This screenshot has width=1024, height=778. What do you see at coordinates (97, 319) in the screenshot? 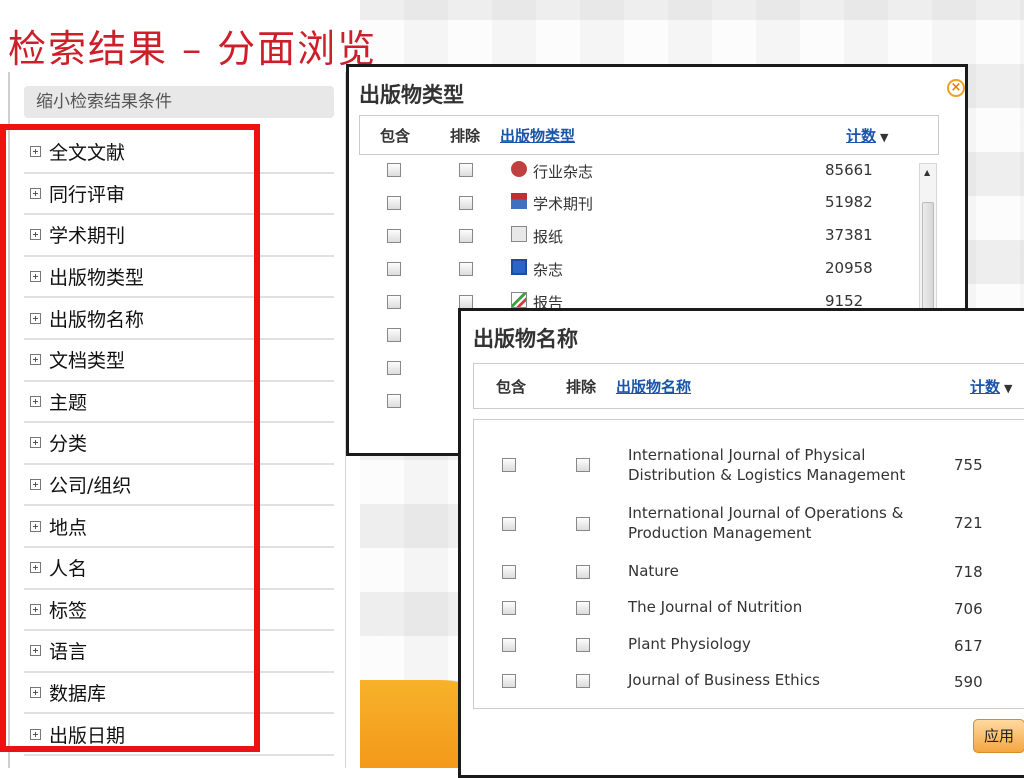
I see `facet-label: 出版物名称` at bounding box center [97, 319].